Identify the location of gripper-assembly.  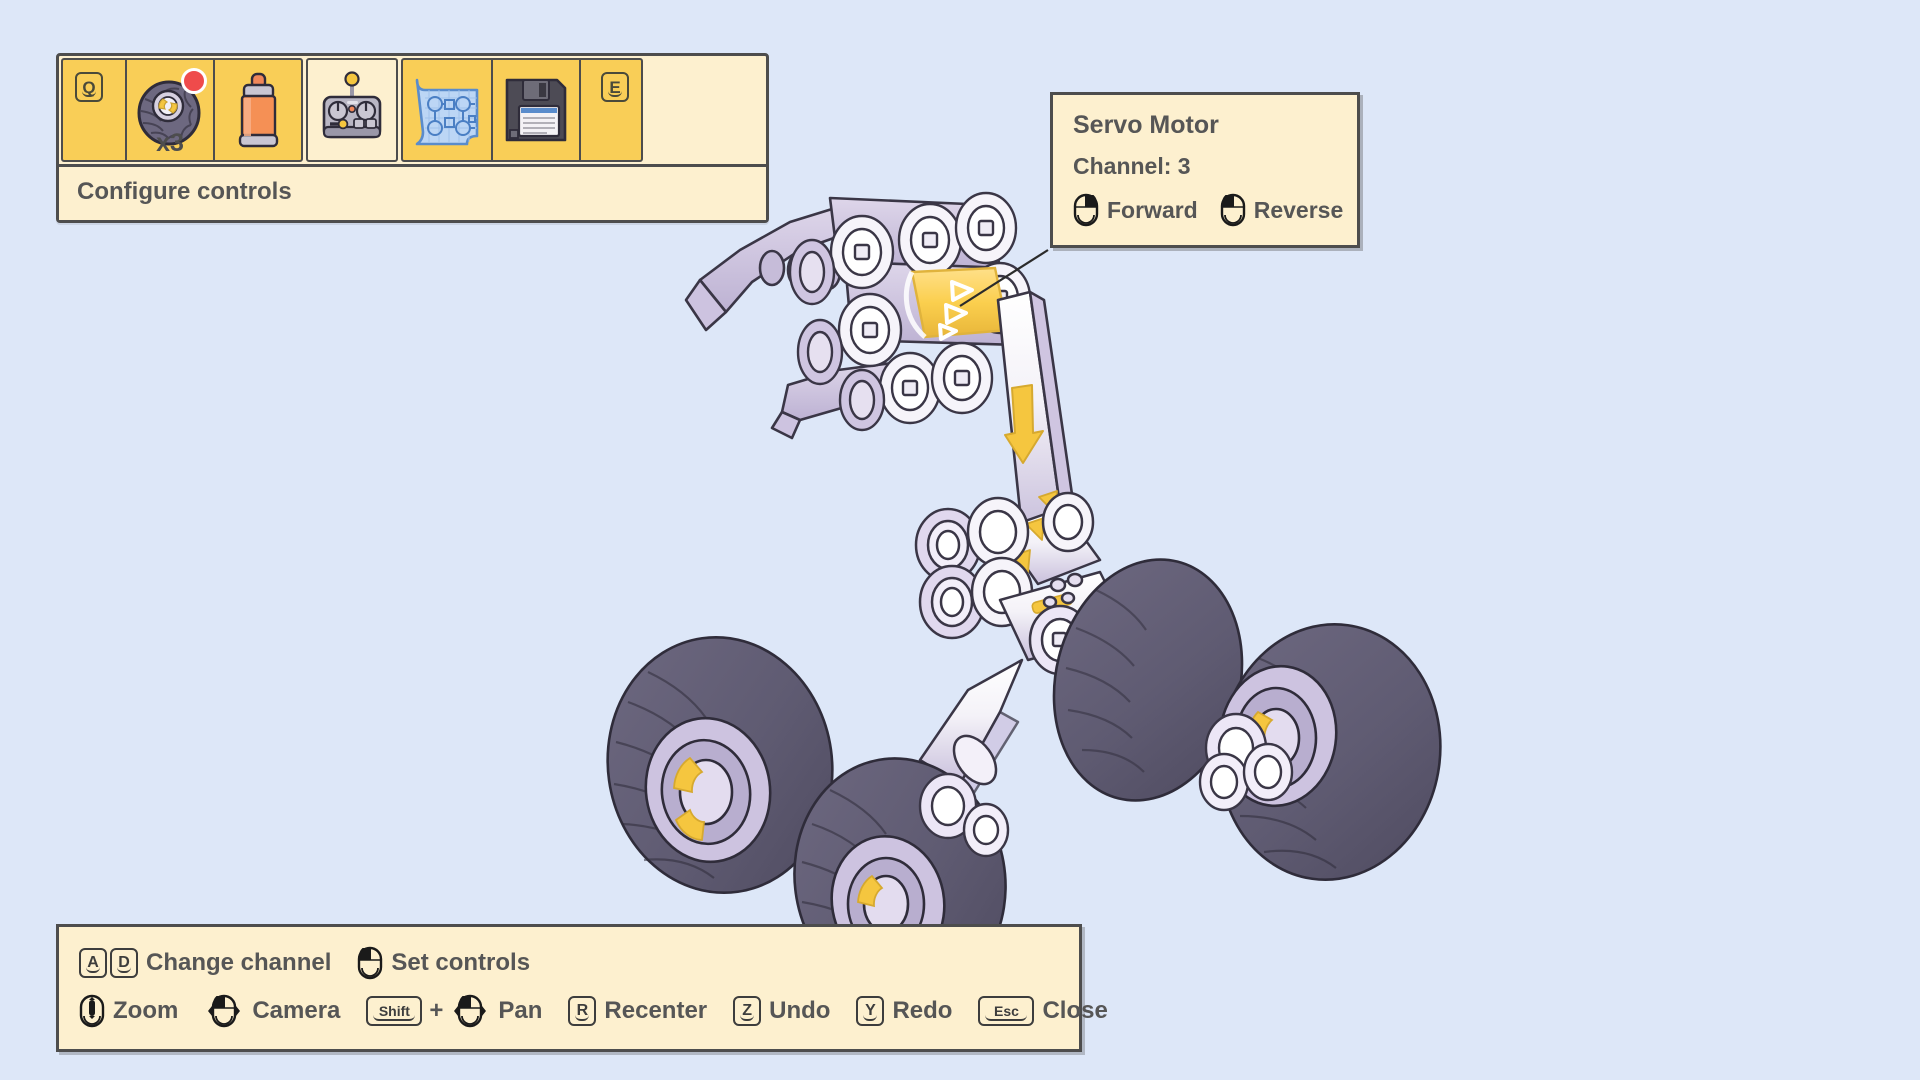
(852, 318).